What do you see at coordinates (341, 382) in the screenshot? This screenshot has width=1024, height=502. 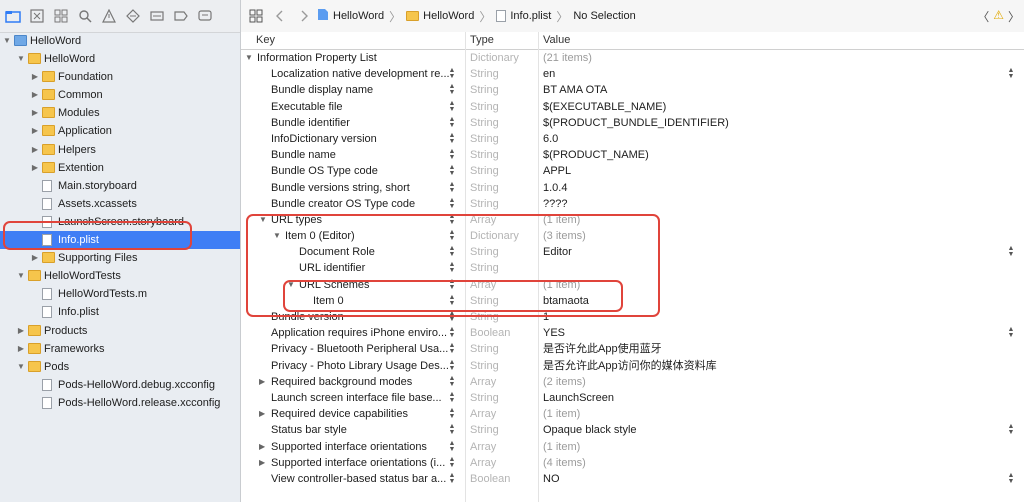 I see `plist-key: Required background modes` at bounding box center [341, 382].